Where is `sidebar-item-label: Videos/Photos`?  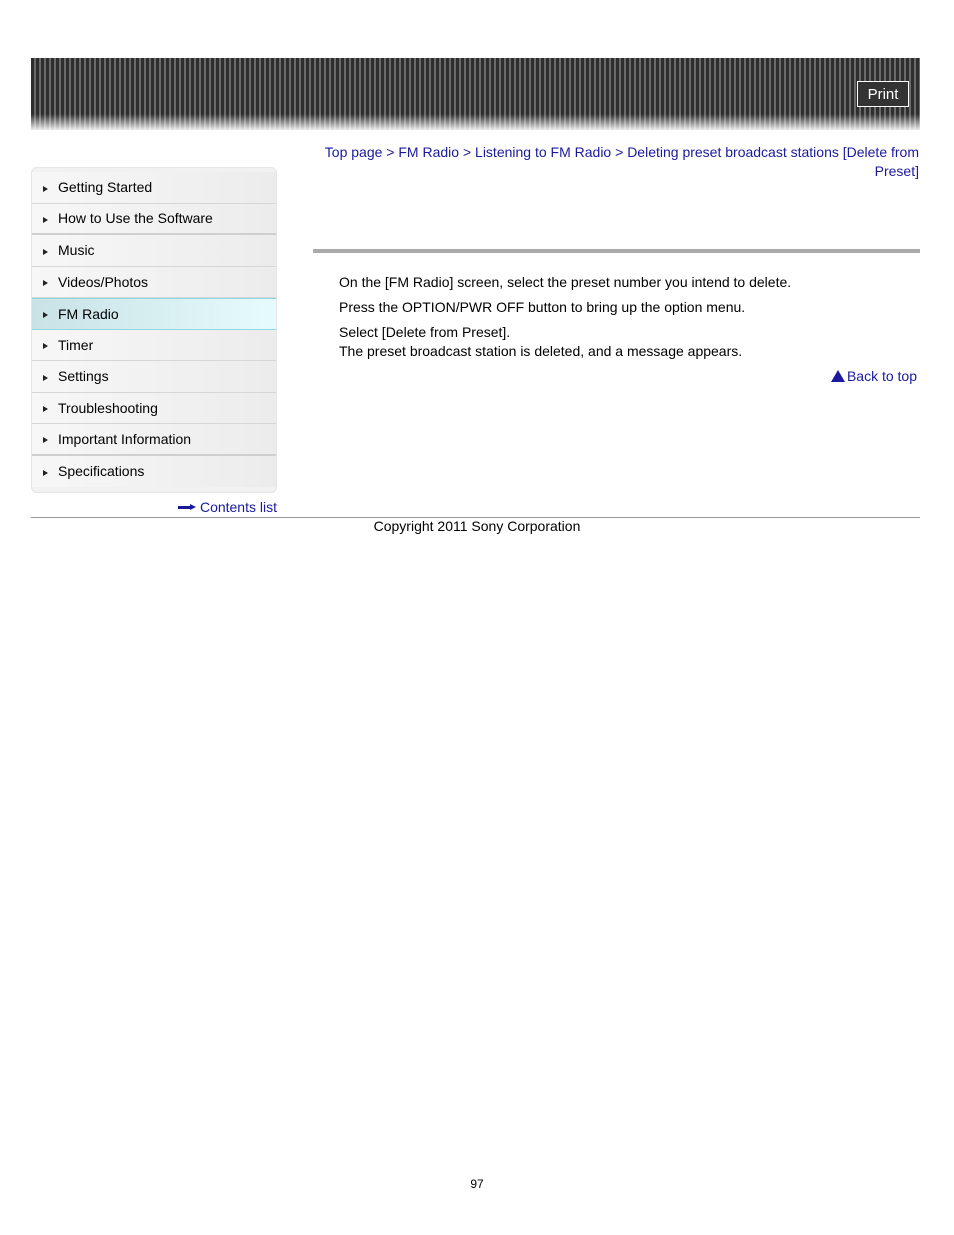
sidebar-item-label: Videos/Photos is located at coordinates (103, 281).